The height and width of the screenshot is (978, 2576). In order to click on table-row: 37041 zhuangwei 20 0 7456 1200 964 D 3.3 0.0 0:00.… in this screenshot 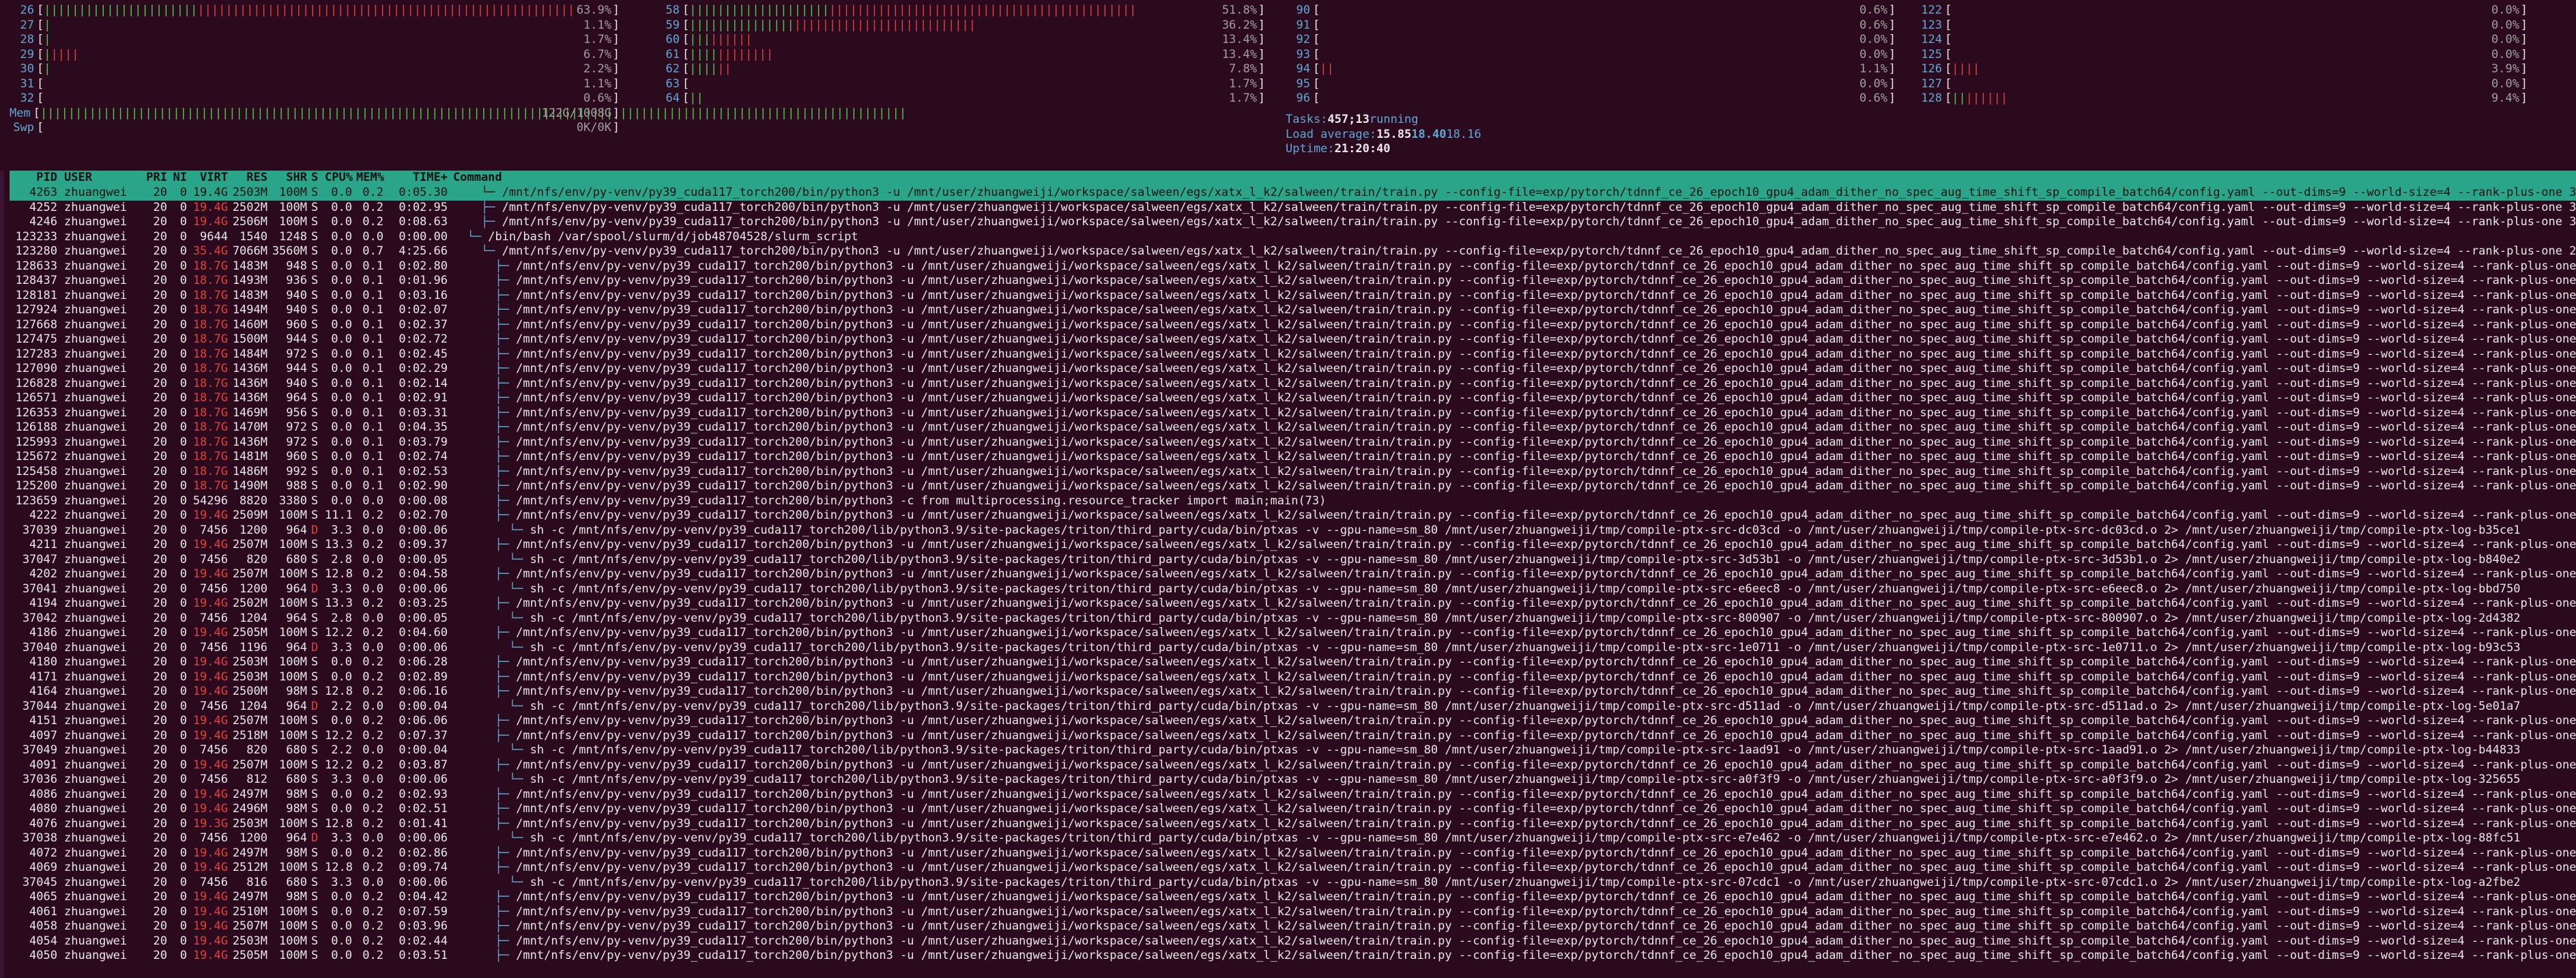, I will do `click(1293, 590)`.